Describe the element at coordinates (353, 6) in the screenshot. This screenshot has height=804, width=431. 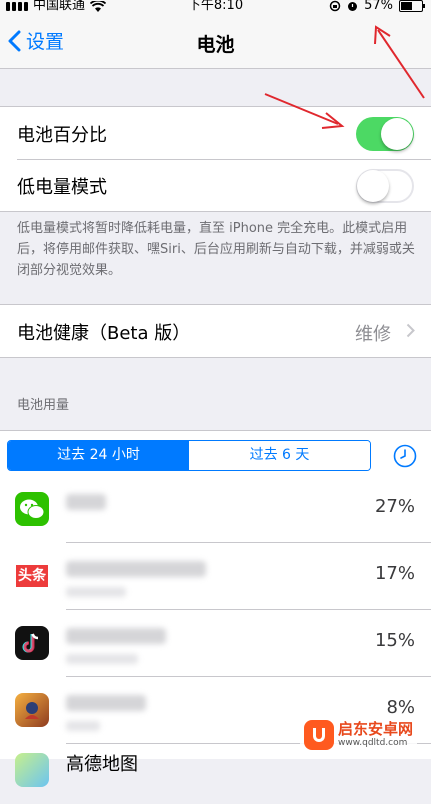
I see `alarm-icon` at that location.